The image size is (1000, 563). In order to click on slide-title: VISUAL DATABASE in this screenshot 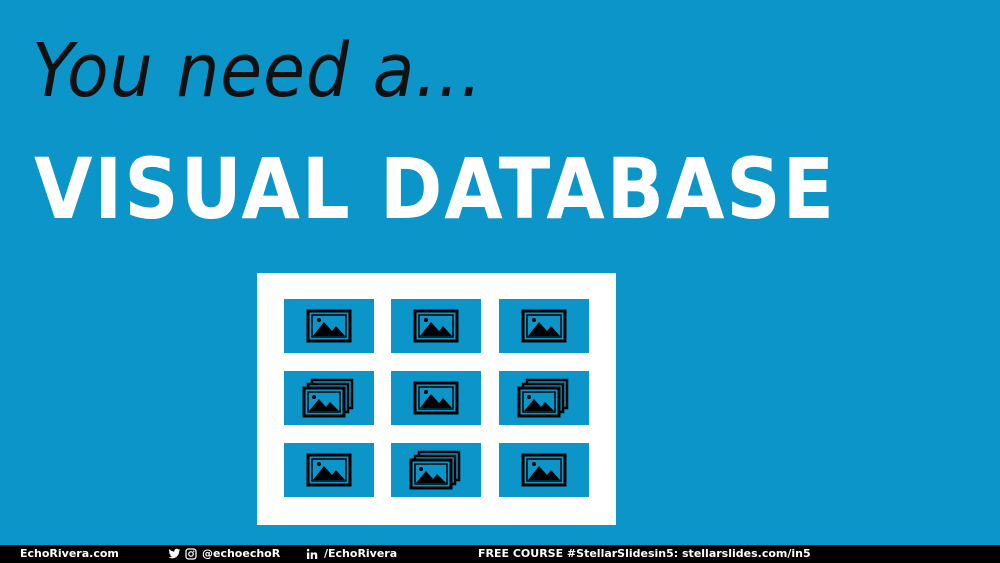, I will do `click(435, 189)`.